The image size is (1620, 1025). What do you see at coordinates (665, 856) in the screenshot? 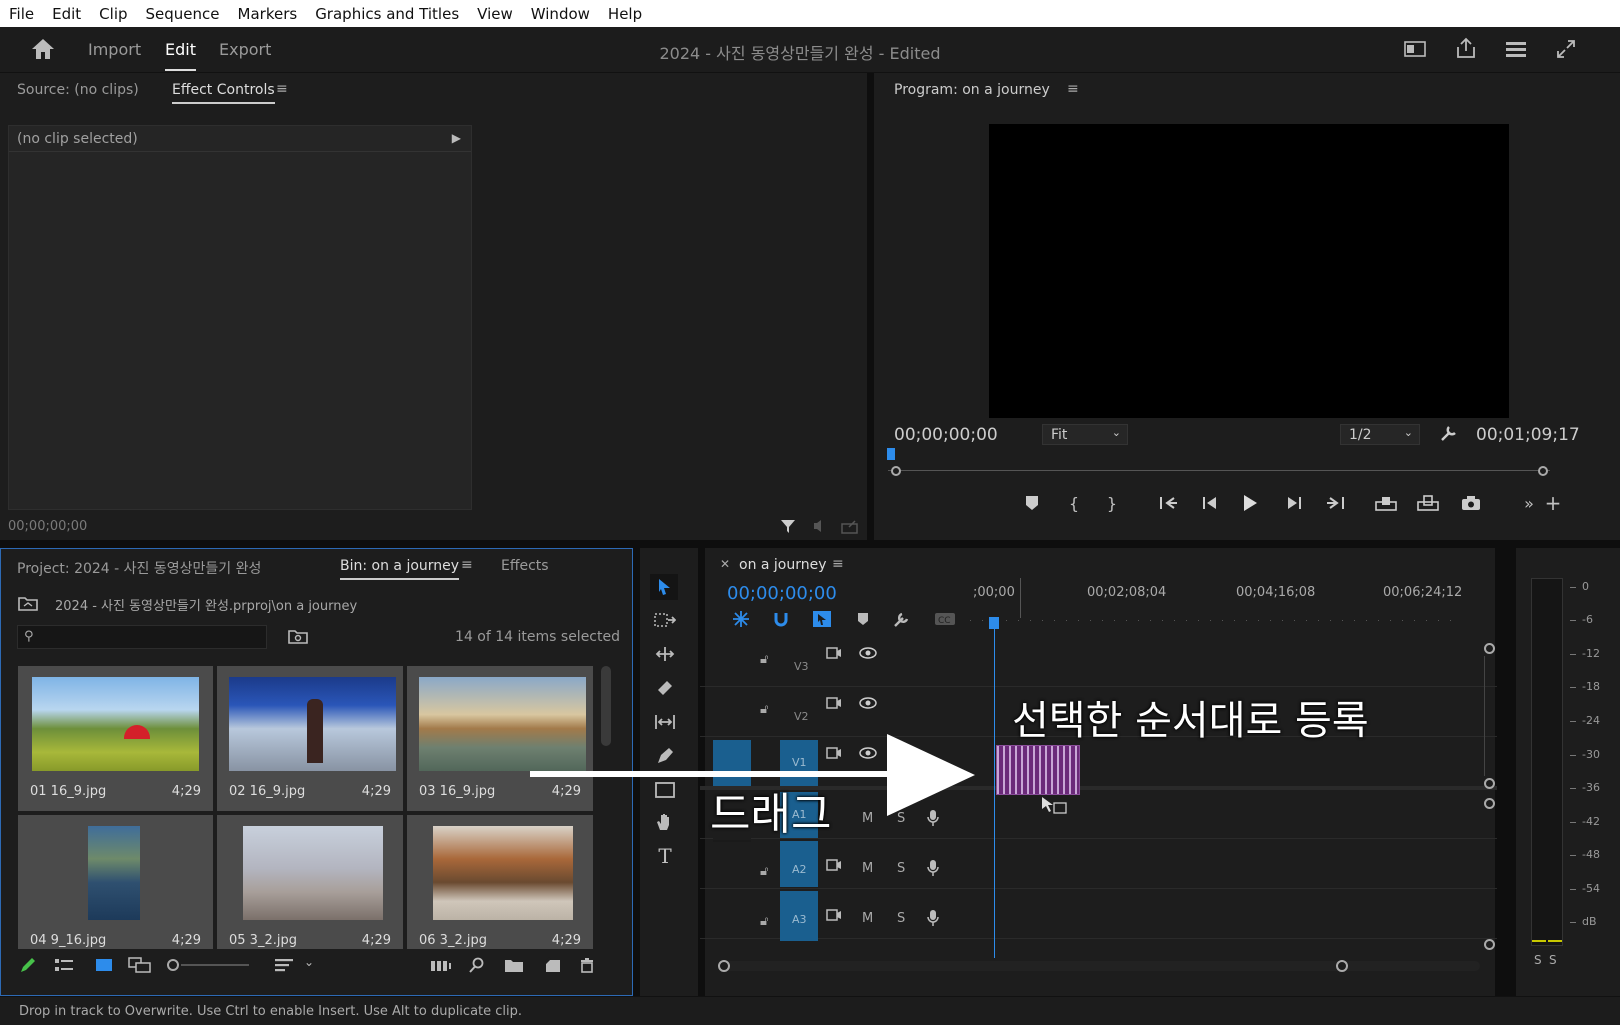
I see `type-tool-icon: T` at bounding box center [665, 856].